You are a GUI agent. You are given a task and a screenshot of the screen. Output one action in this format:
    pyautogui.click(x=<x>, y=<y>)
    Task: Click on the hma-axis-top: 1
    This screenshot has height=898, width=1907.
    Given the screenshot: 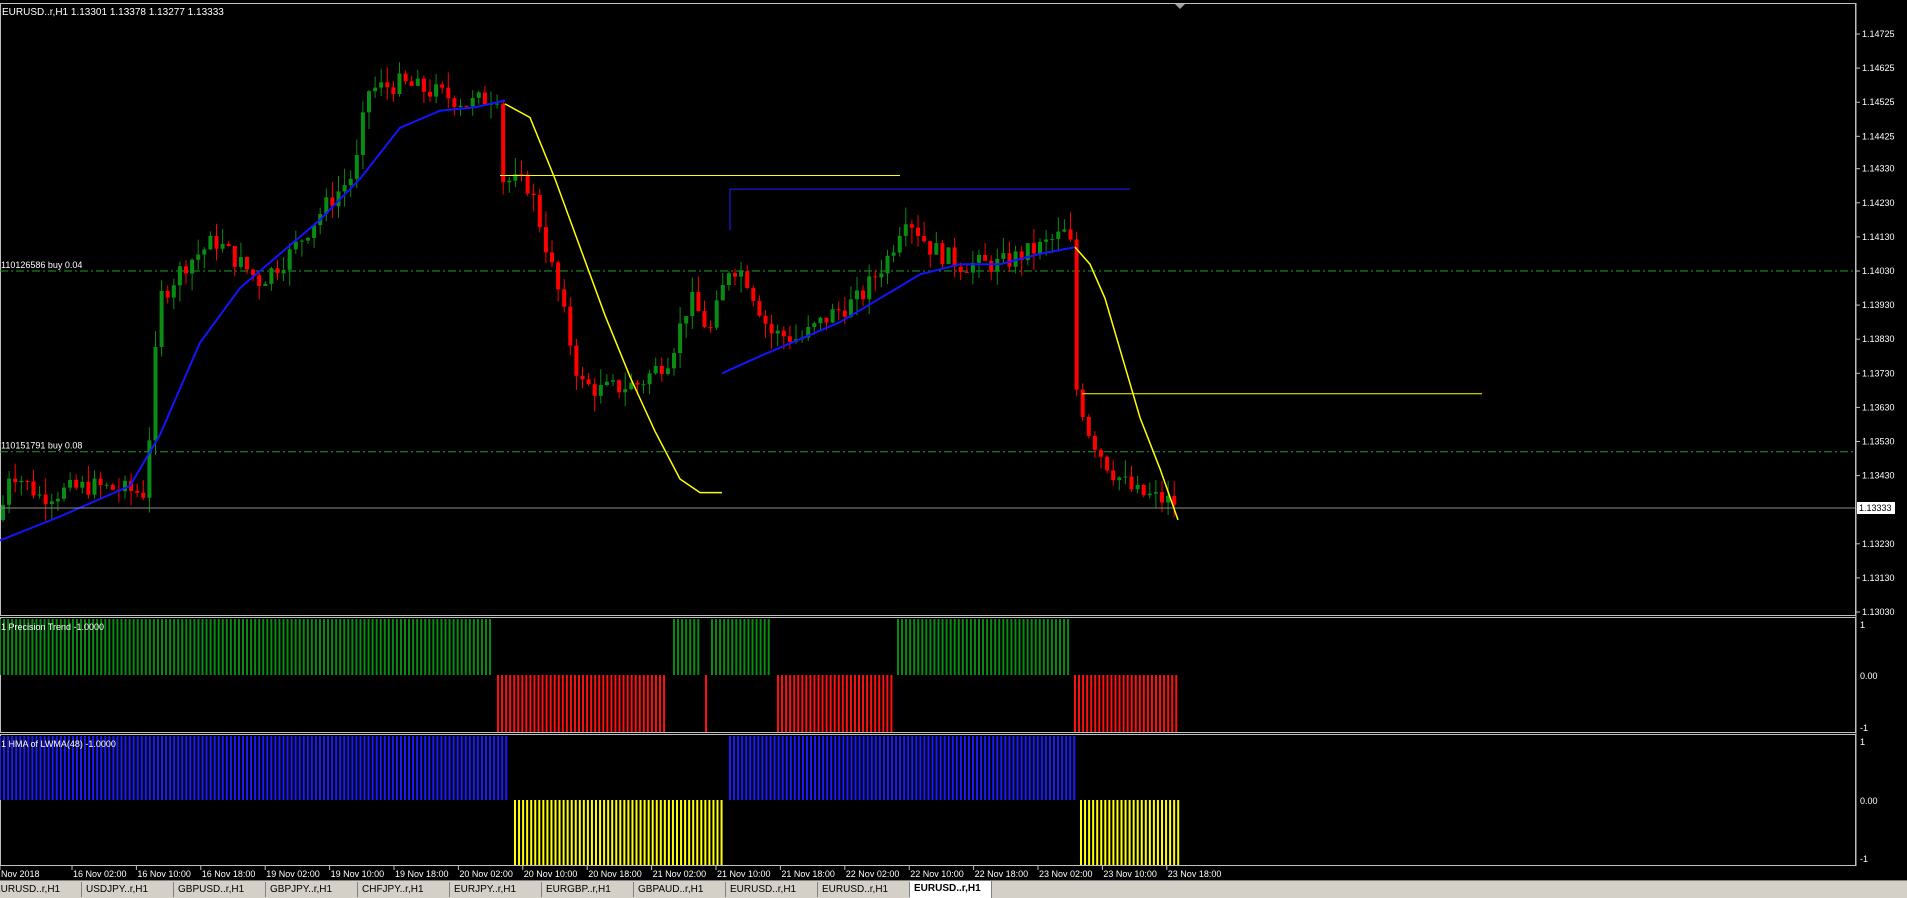 What is the action you would take?
    pyautogui.click(x=1862, y=742)
    